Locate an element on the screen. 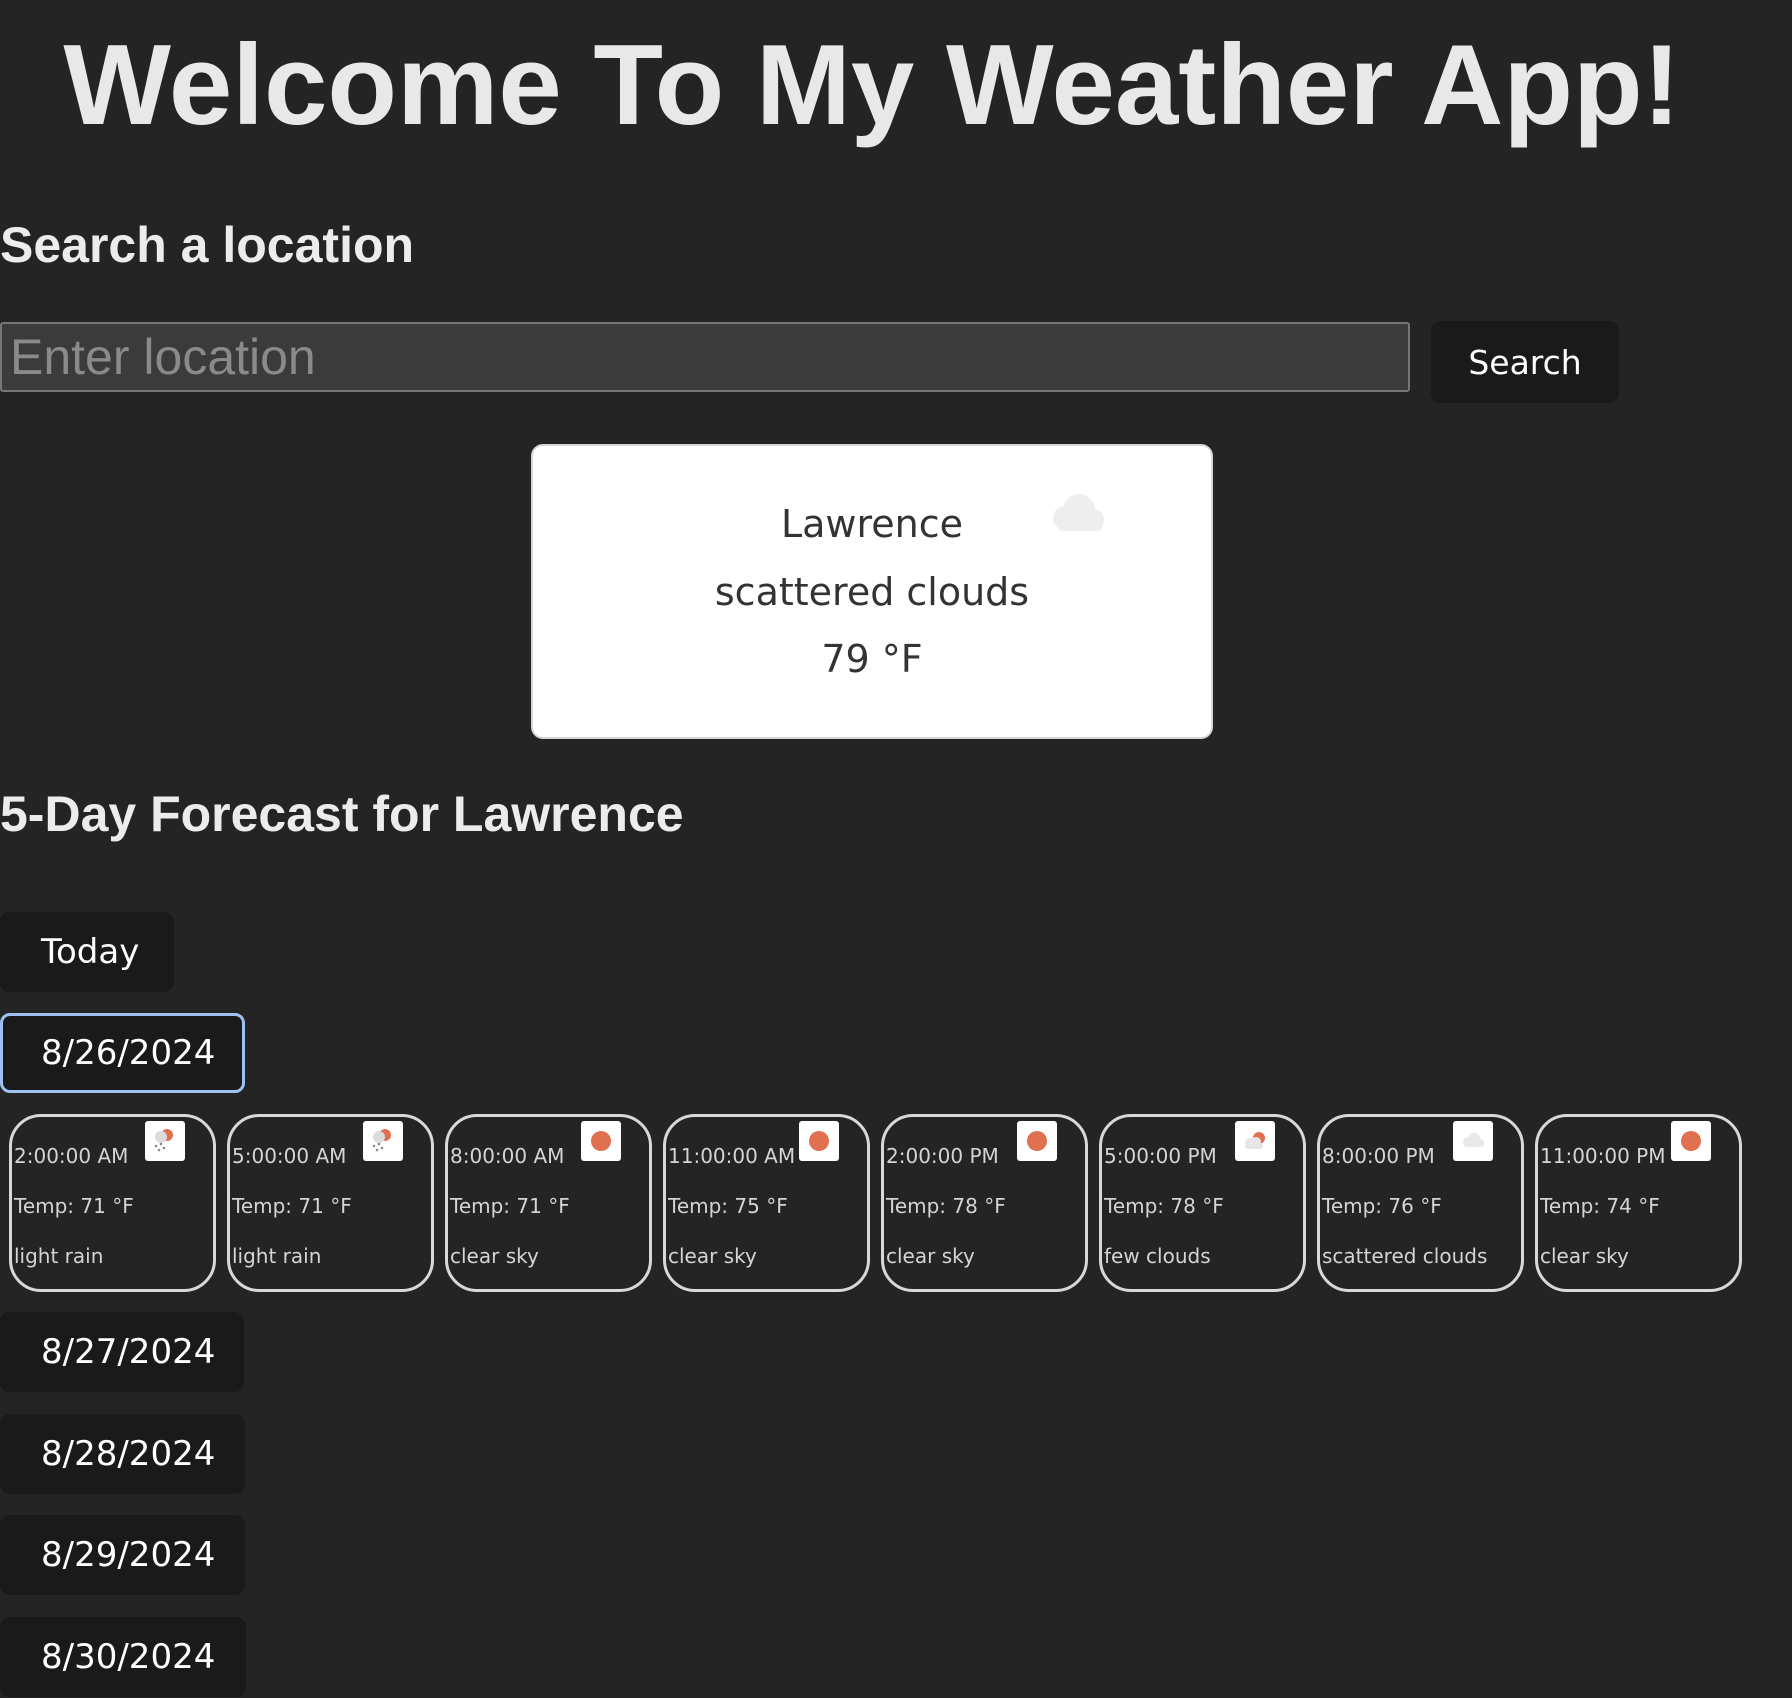  today-button: Today is located at coordinates (87, 952).